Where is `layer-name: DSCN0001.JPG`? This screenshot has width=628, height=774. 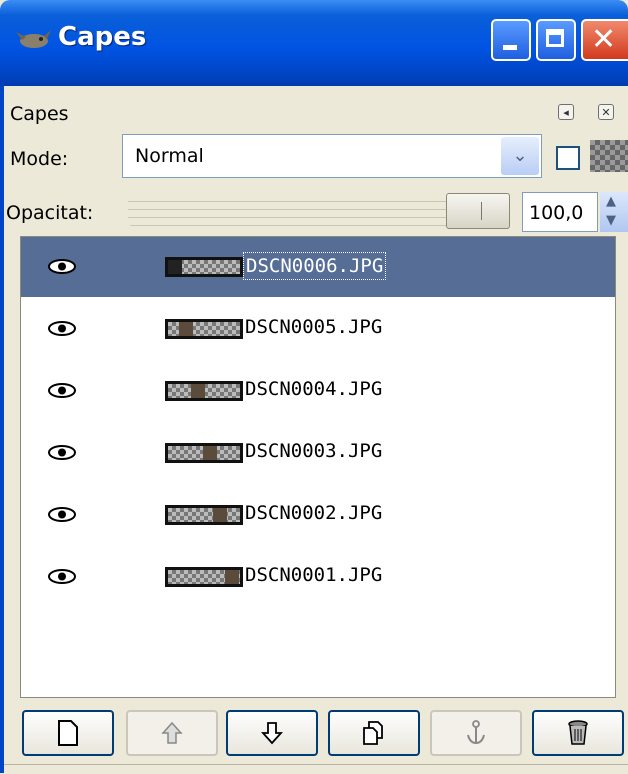 layer-name: DSCN0001.JPG is located at coordinates (313, 575).